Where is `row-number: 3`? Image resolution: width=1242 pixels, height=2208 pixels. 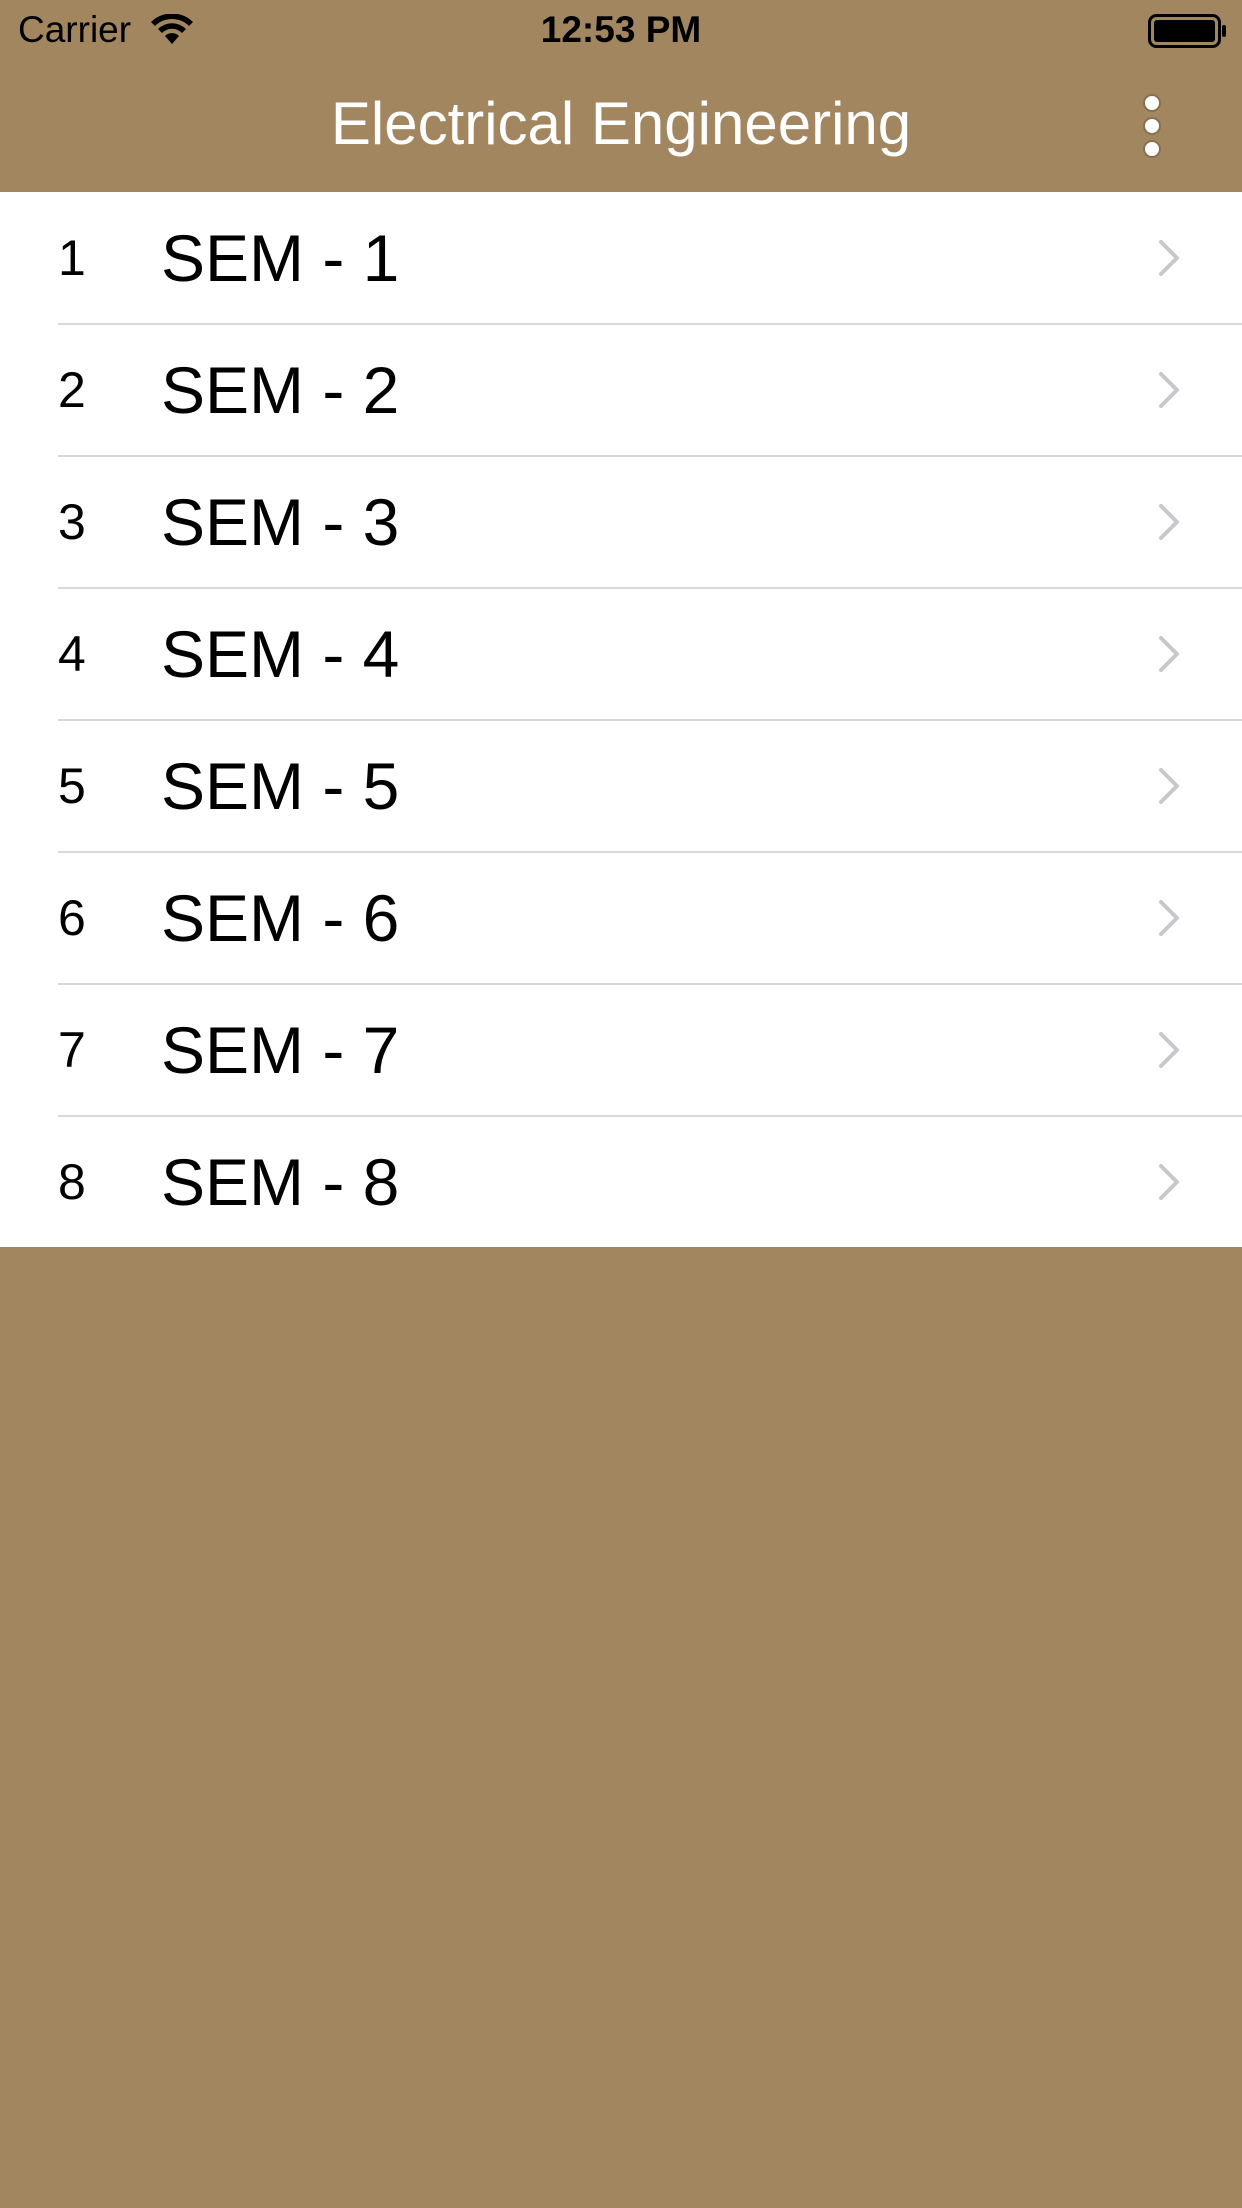
row-number: 3 is located at coordinates (72, 522).